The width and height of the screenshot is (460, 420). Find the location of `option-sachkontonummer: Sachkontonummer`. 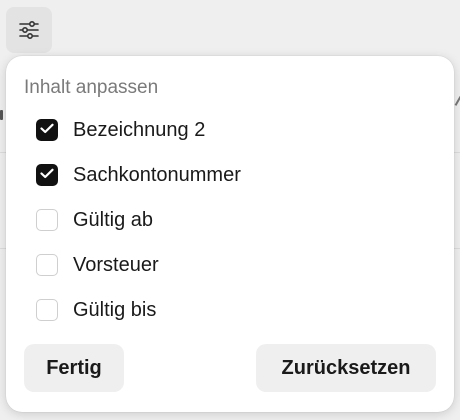

option-sachkontonummer: Sachkontonummer is located at coordinates (138, 175).